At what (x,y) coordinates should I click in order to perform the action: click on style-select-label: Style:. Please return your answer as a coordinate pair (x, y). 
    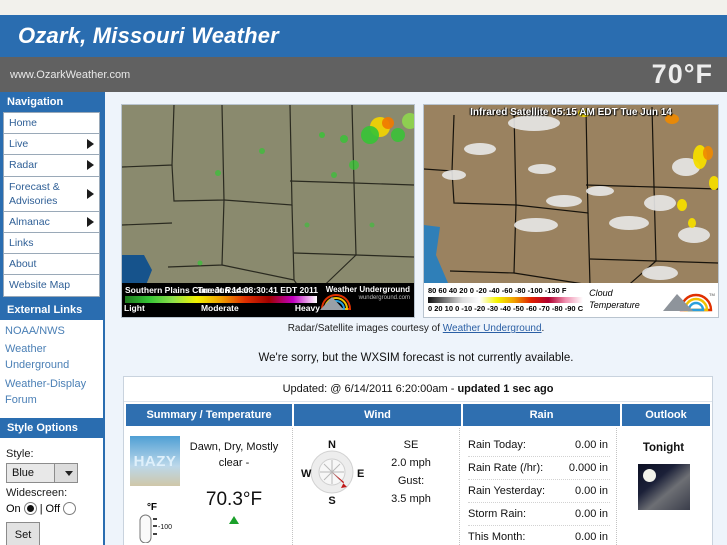
    Looking at the image, I should click on (20, 454).